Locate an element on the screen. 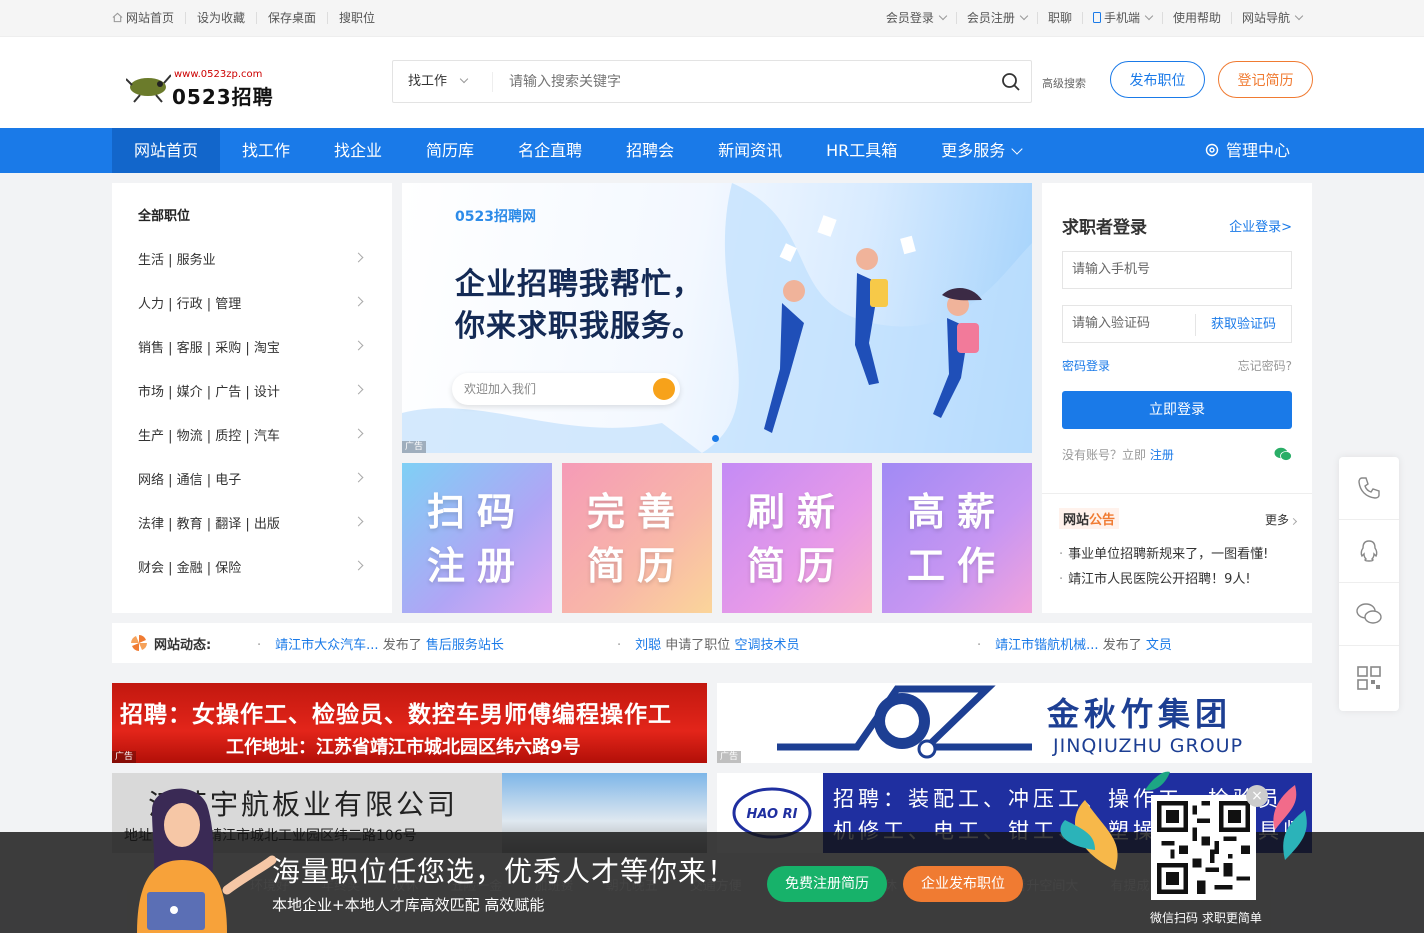 The image size is (1424, 933). dynamics-job-link: 售后服务站长 is located at coordinates (465, 645).